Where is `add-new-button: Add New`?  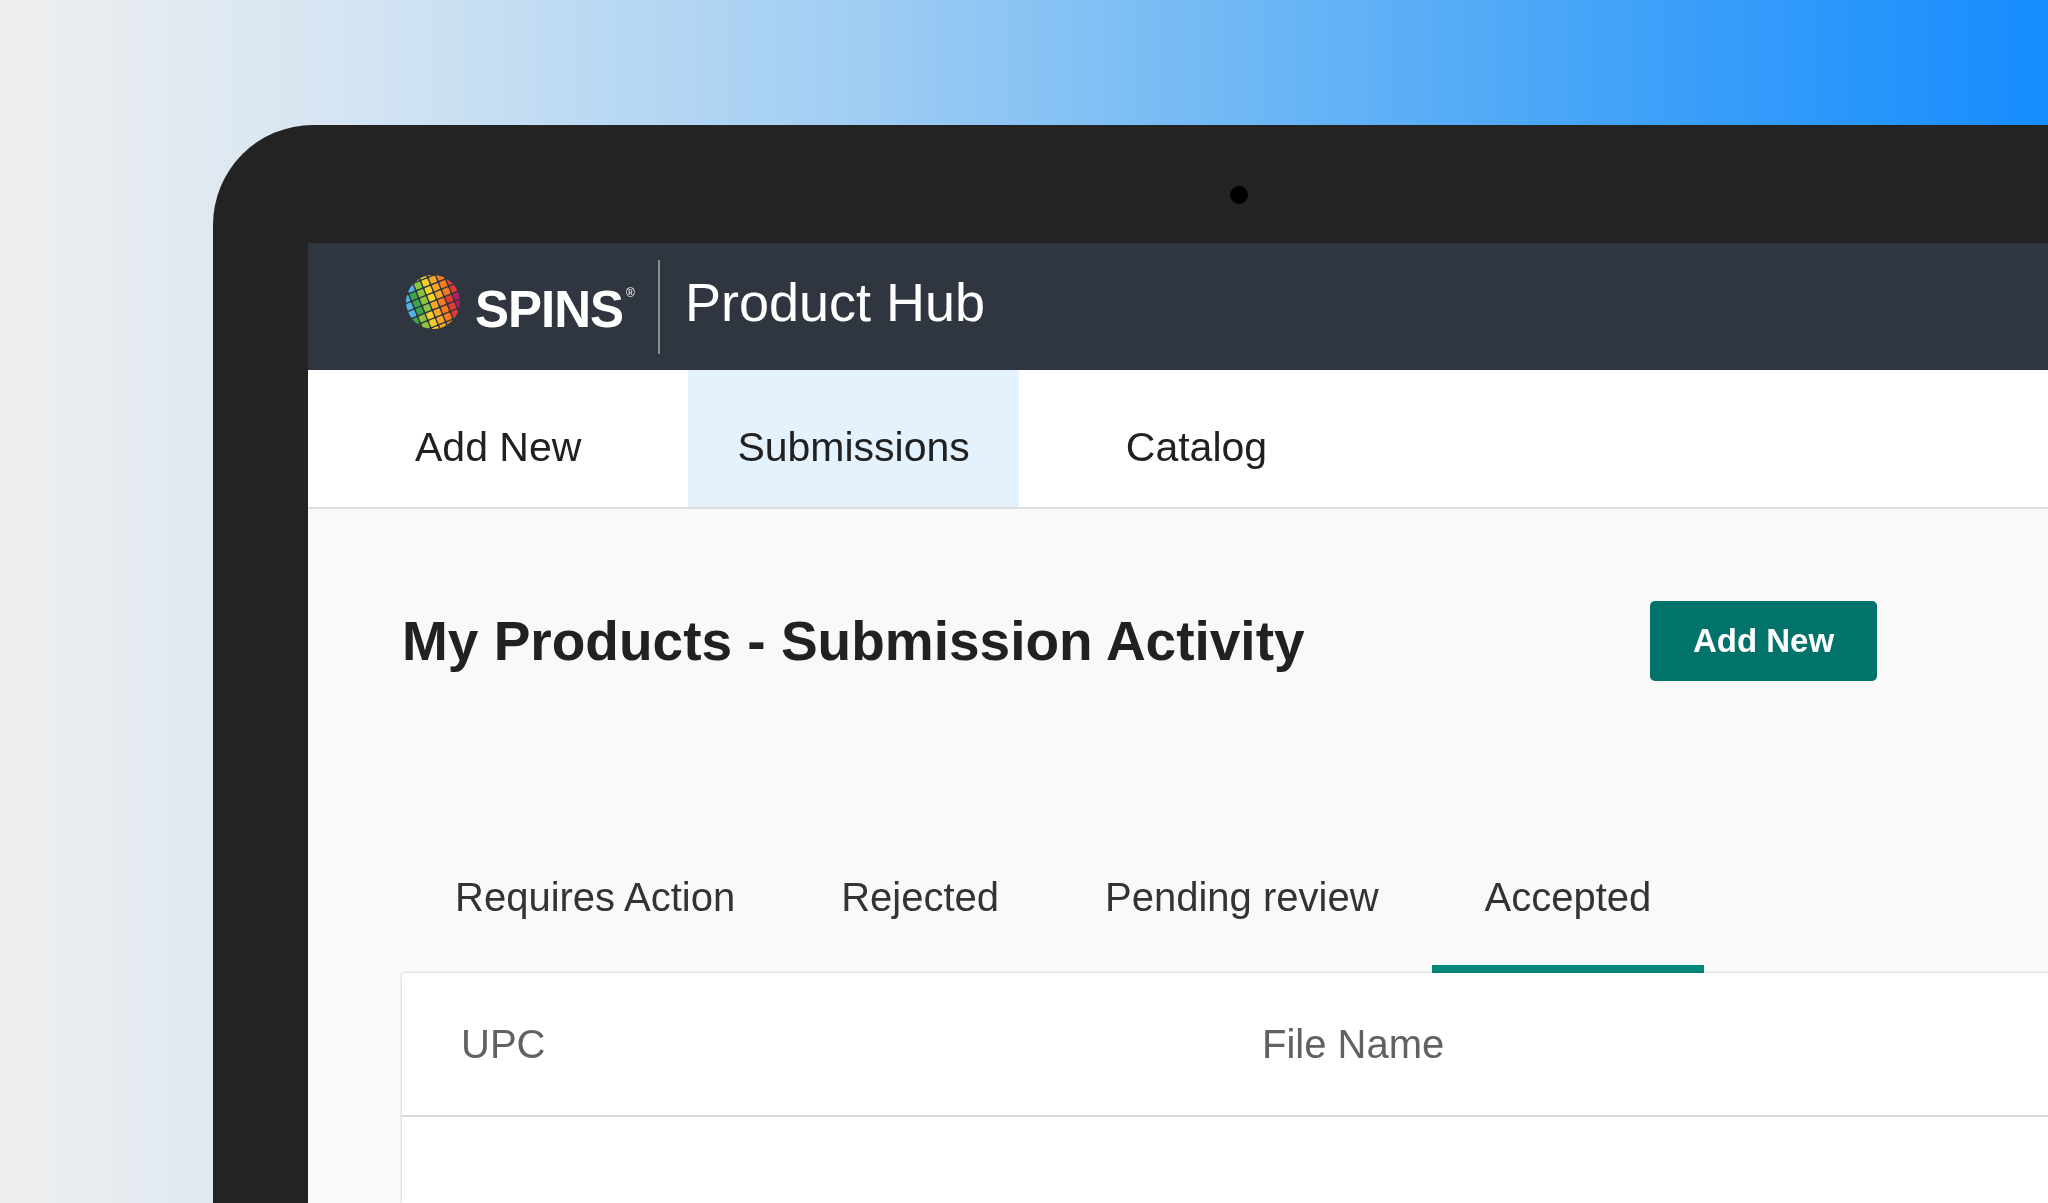 add-new-button: Add New is located at coordinates (1763, 641).